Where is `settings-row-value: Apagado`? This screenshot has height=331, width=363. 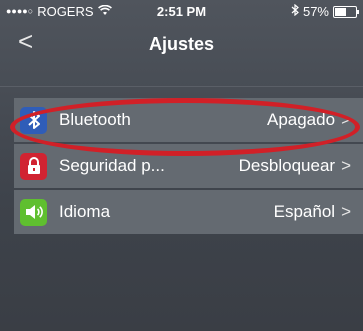 settings-row-value: Apagado is located at coordinates (301, 119).